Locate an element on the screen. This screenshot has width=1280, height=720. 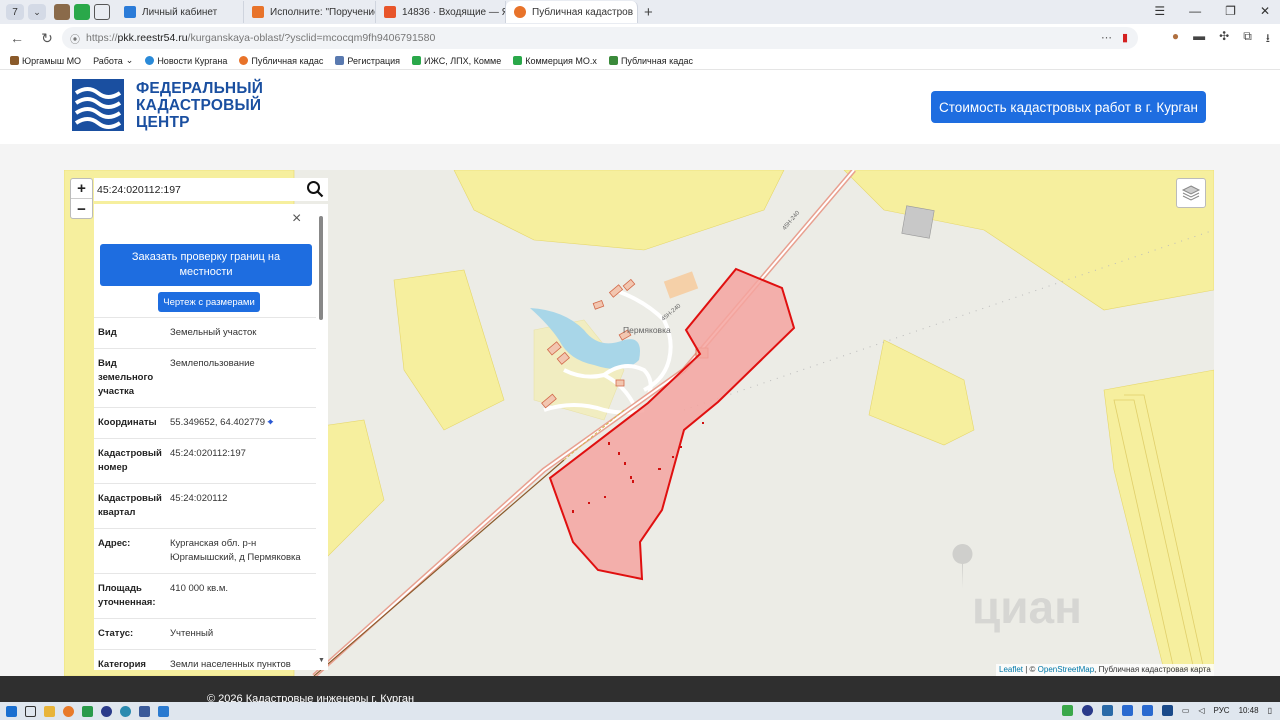
zoom-in-button: + is located at coordinates (81, 189).